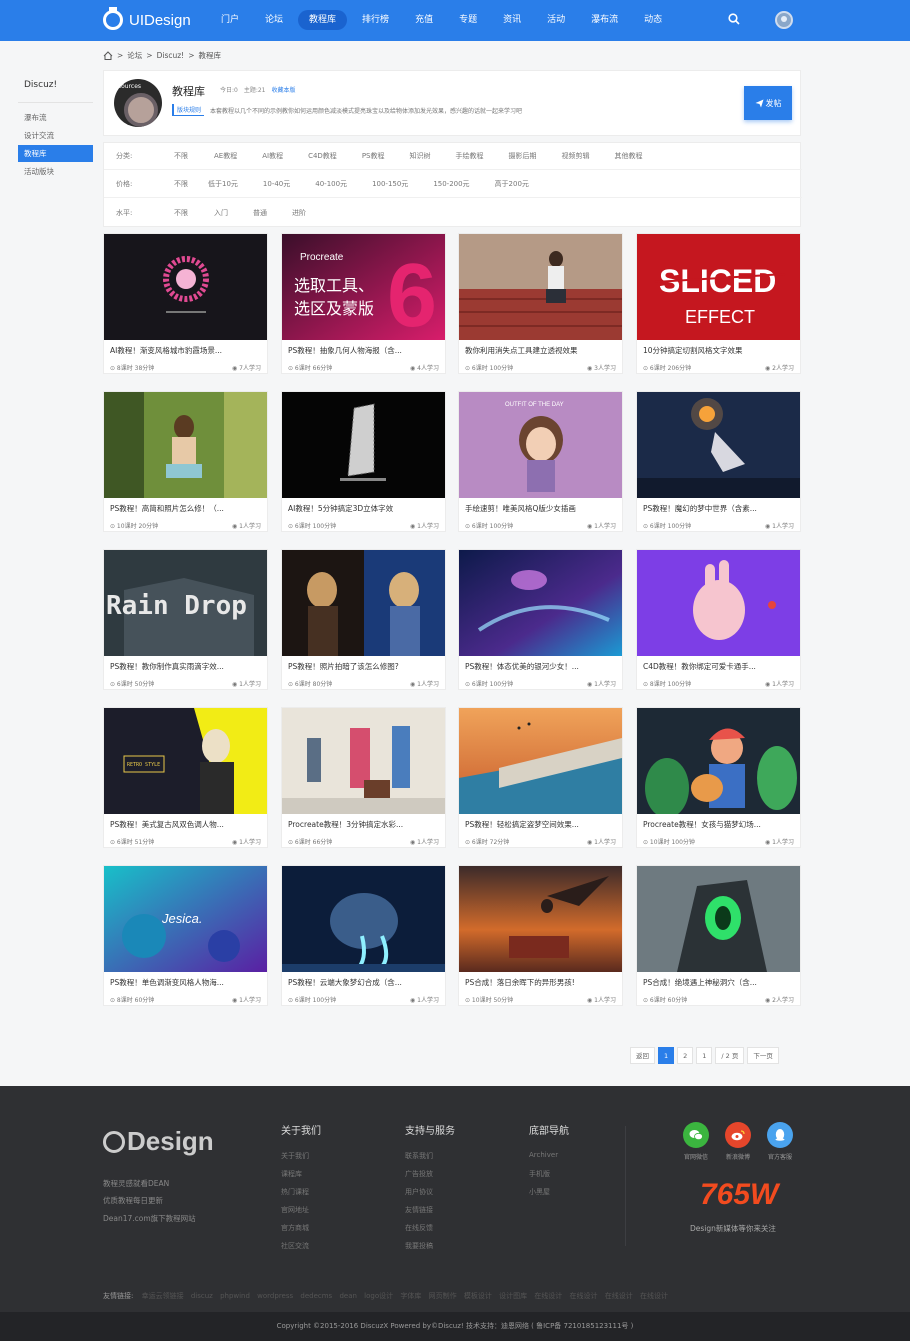 The image size is (910, 1341). What do you see at coordinates (301, 1196) in the screenshot?
I see `footer-link: 热门课程` at bounding box center [301, 1196].